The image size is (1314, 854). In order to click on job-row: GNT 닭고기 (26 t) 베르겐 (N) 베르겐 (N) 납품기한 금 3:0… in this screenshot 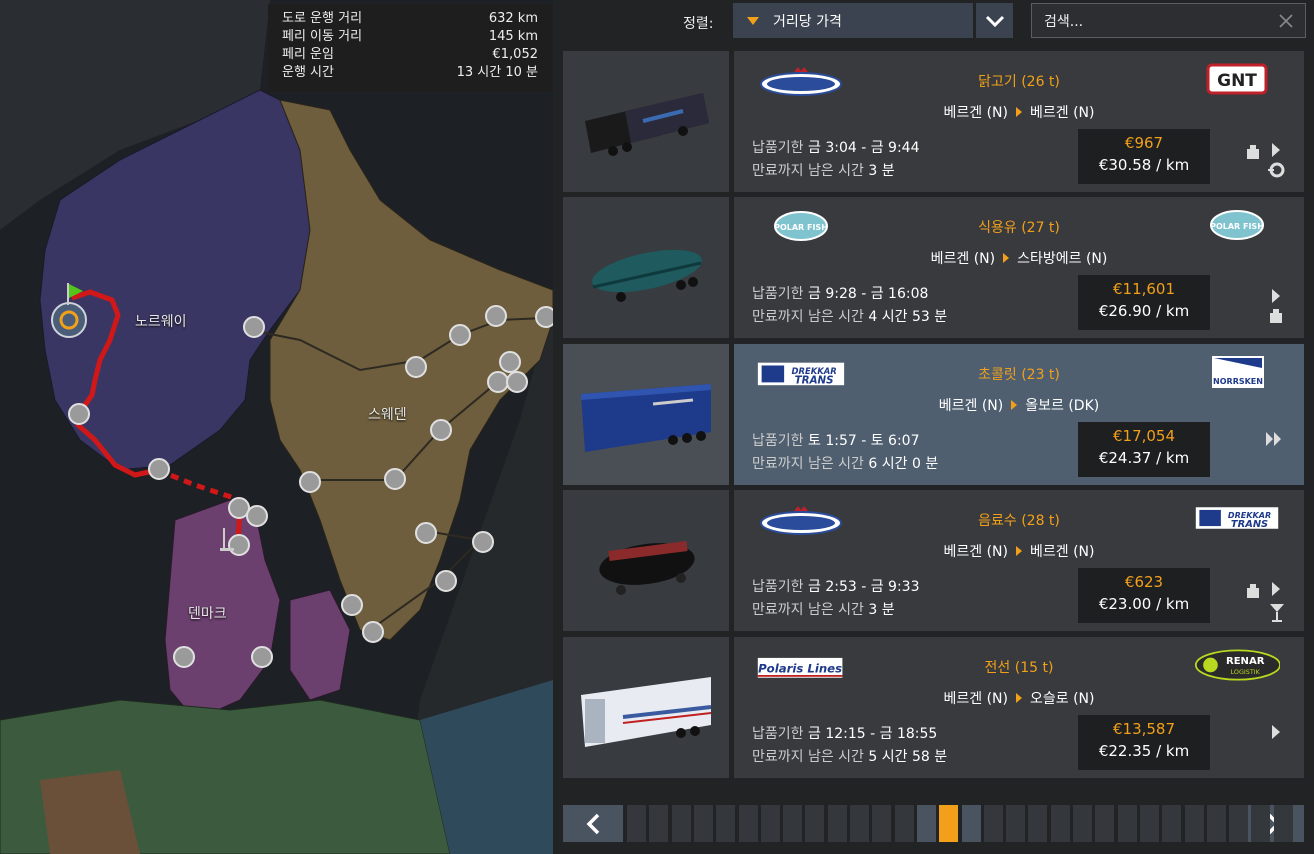, I will do `click(933, 121)`.